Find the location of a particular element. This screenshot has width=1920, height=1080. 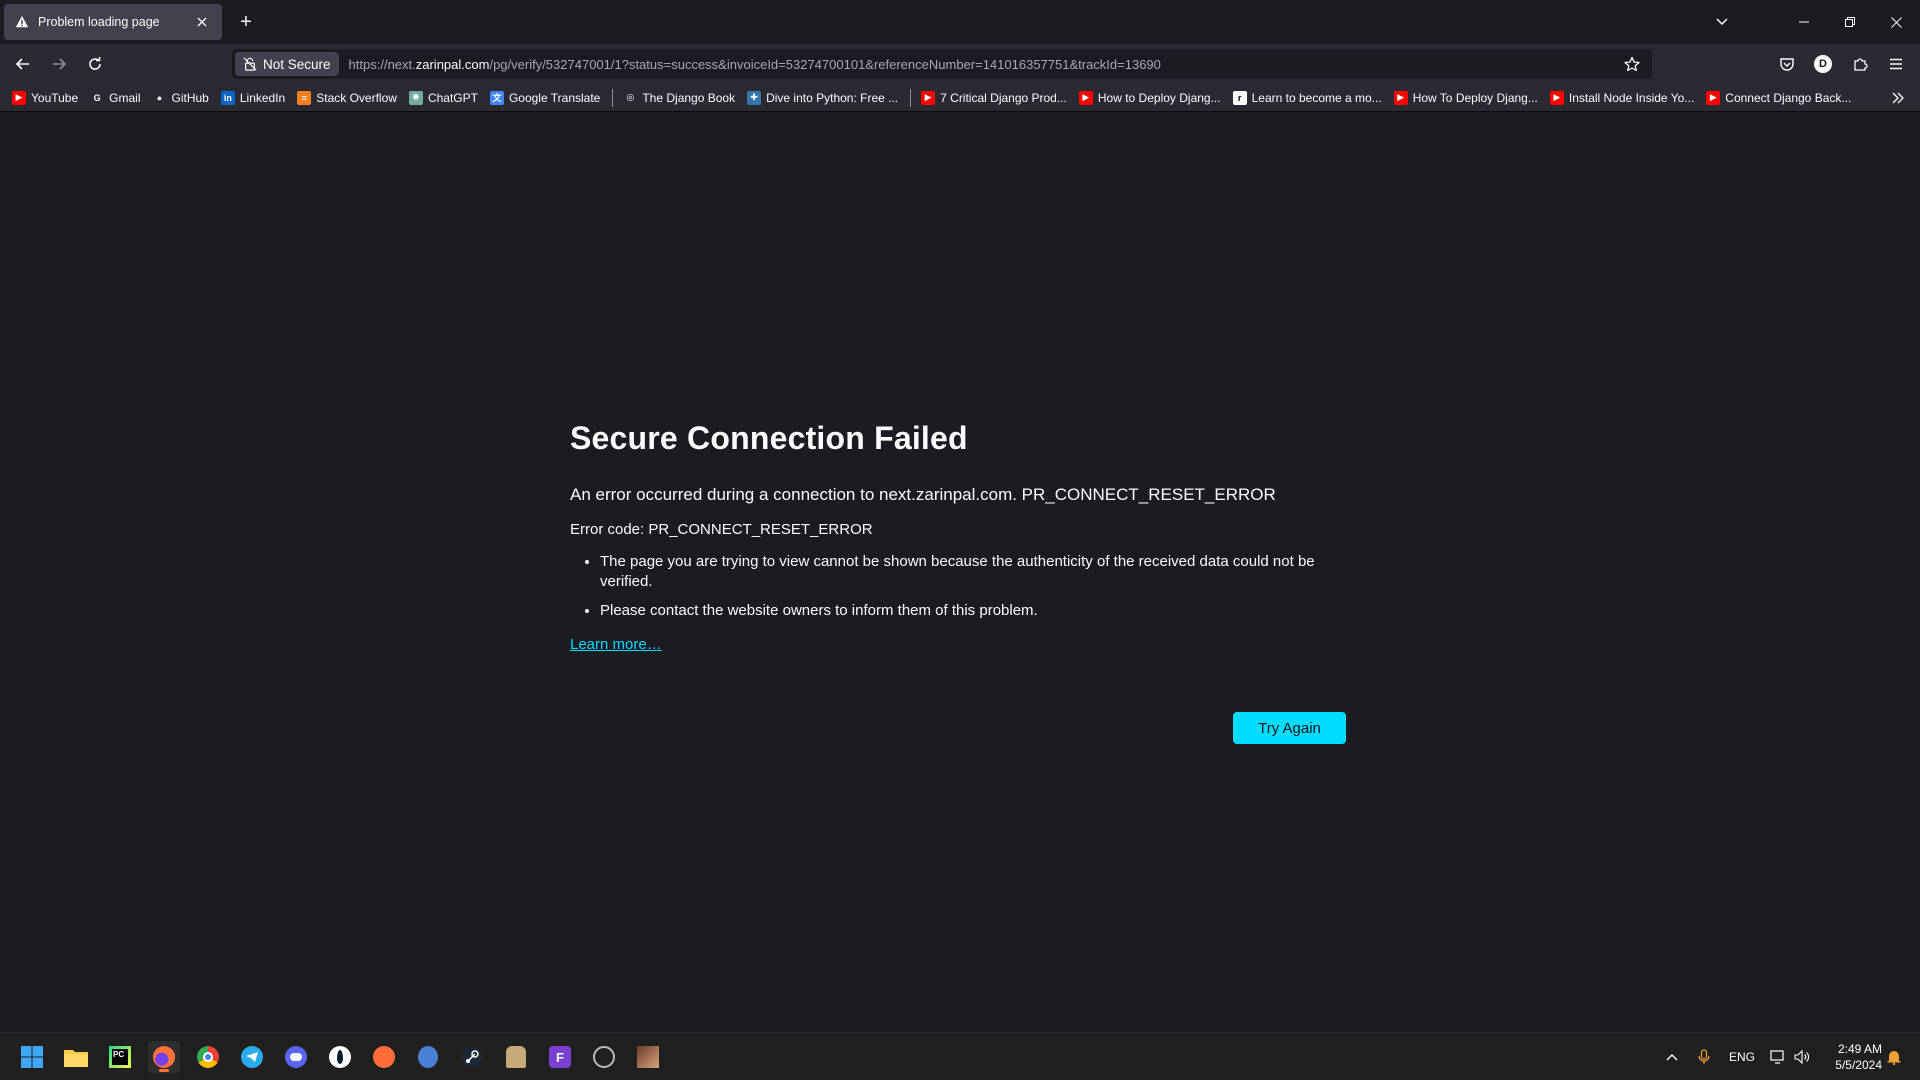

bookmark-label: Stack Overflow is located at coordinates (356, 97).